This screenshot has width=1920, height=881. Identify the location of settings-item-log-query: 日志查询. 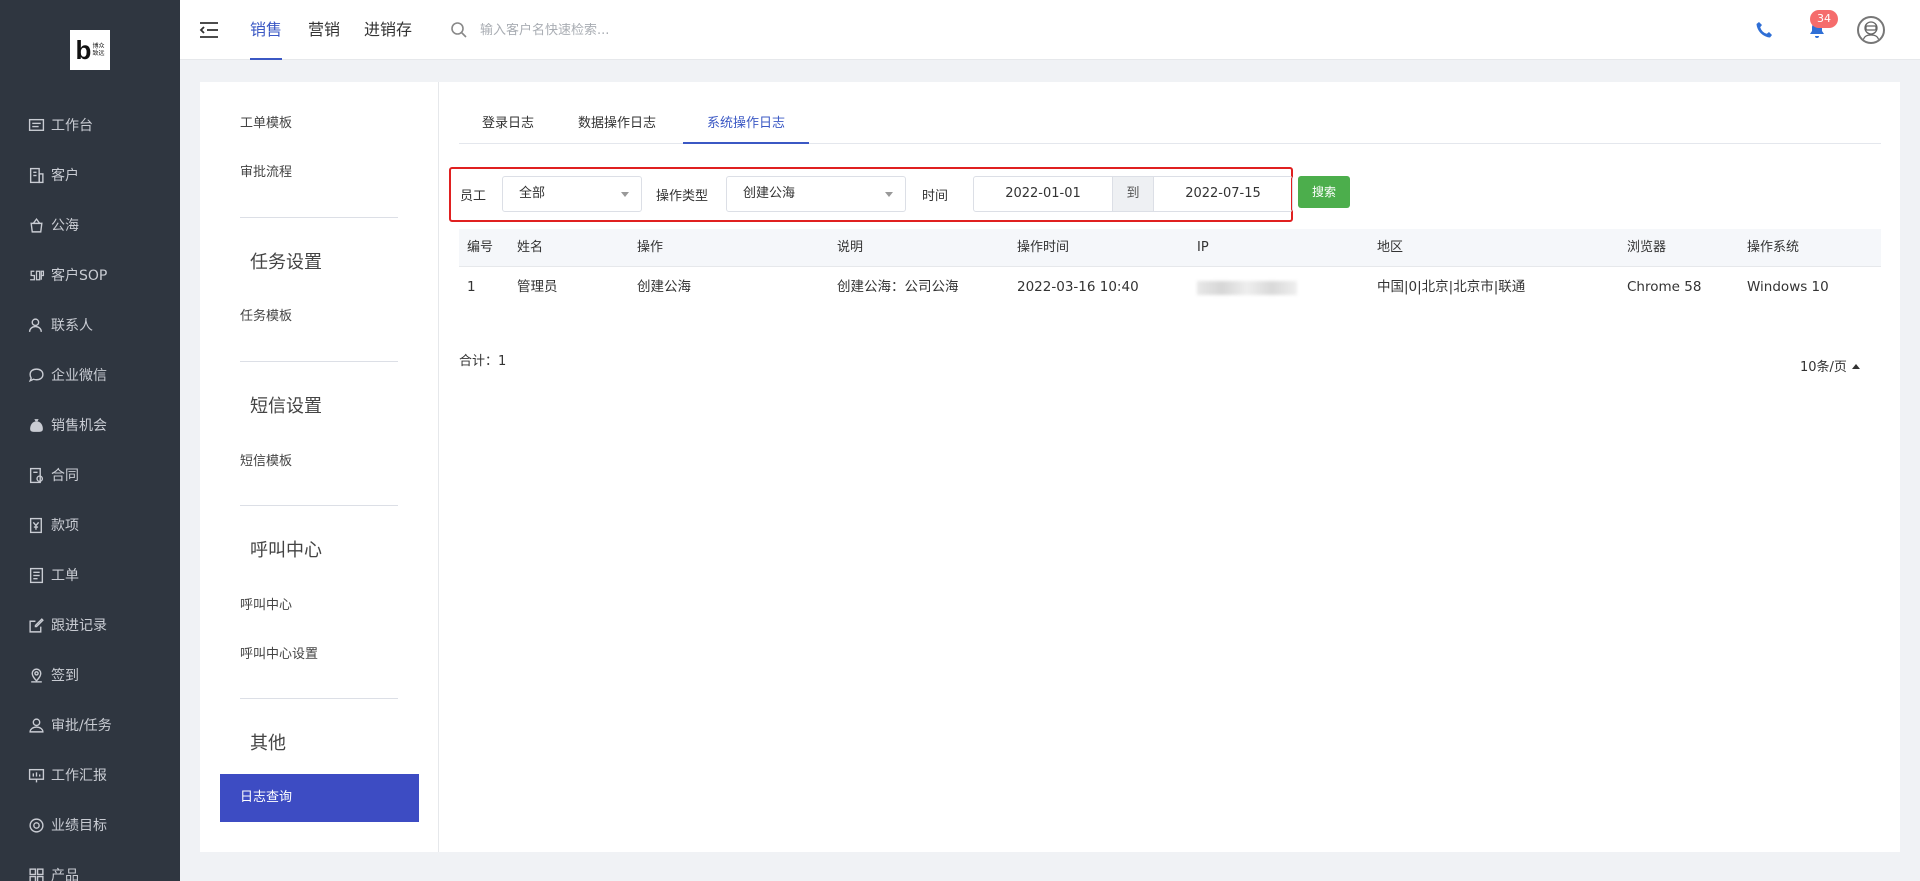
(319, 798).